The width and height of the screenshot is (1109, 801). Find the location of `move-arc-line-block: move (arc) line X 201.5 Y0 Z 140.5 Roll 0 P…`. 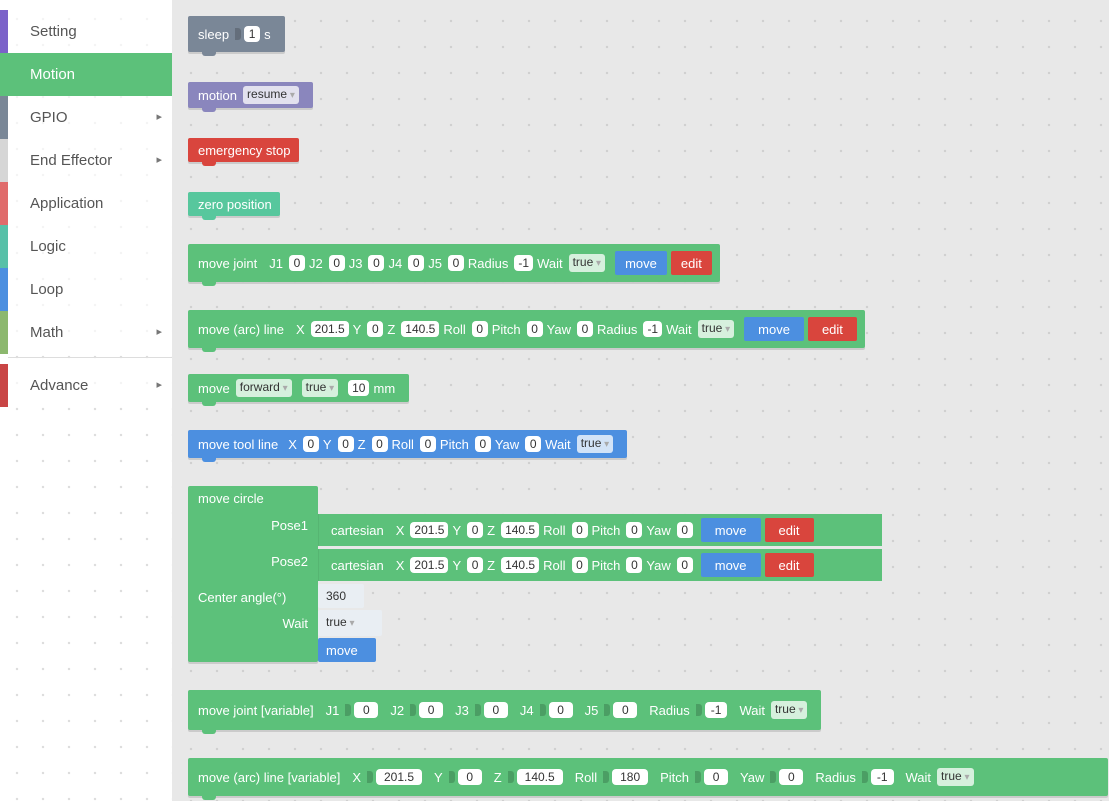

move-arc-line-block: move (arc) line X 201.5 Y0 Z 140.5 Roll 0 P… is located at coordinates (526, 331).